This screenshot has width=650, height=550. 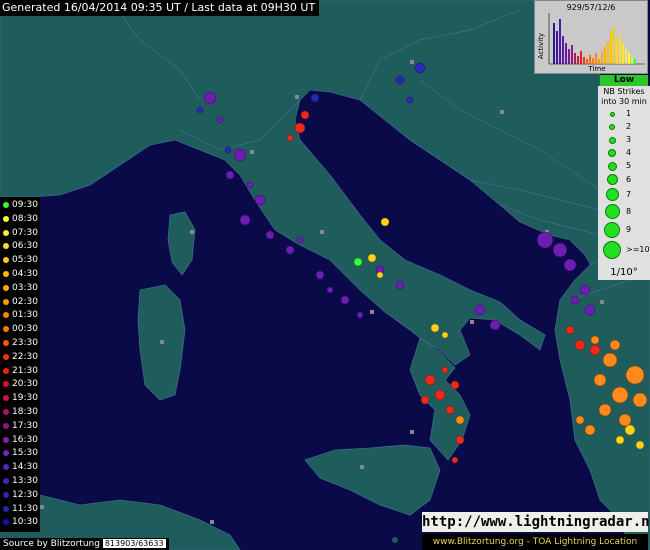 What do you see at coordinates (629, 179) in the screenshot?
I see `strike-size-label: 6` at bounding box center [629, 179].